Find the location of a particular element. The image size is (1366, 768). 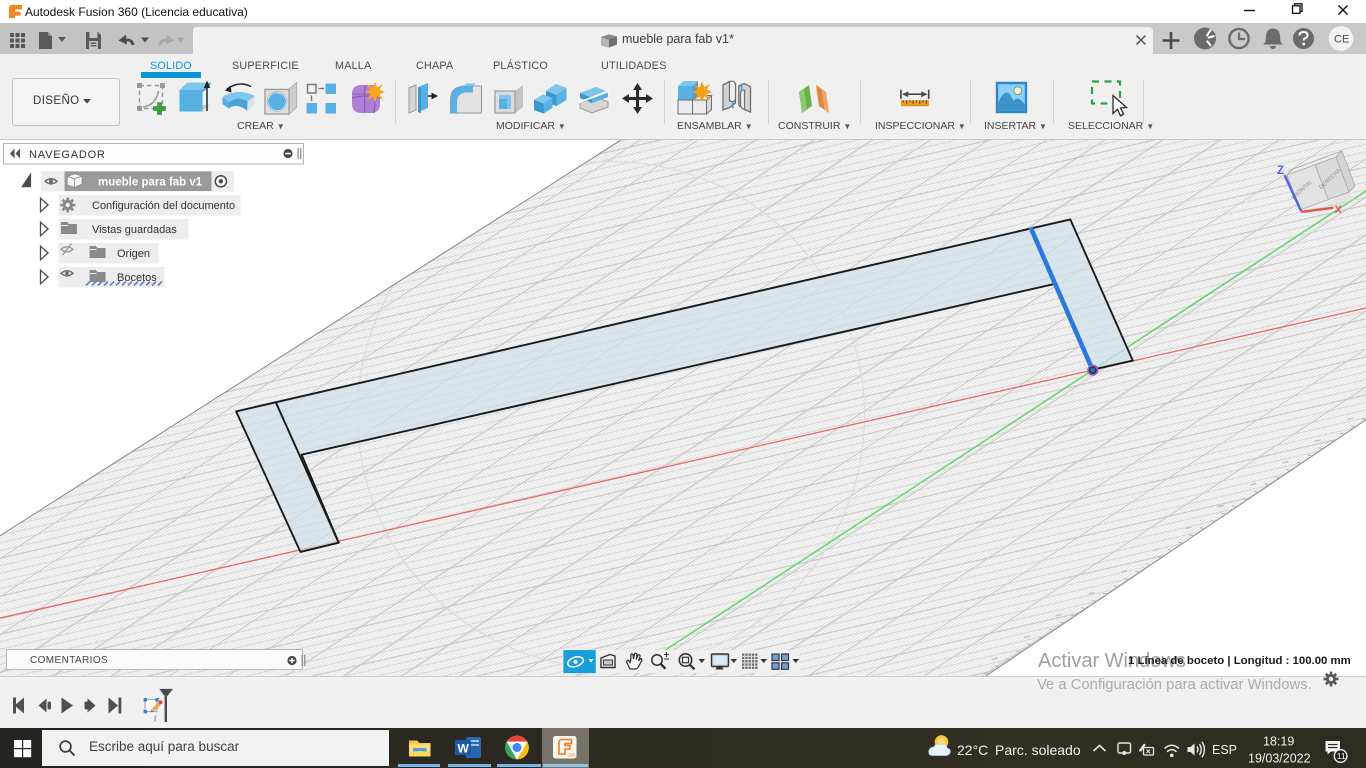

svg-text: Origen is located at coordinates (133, 254).